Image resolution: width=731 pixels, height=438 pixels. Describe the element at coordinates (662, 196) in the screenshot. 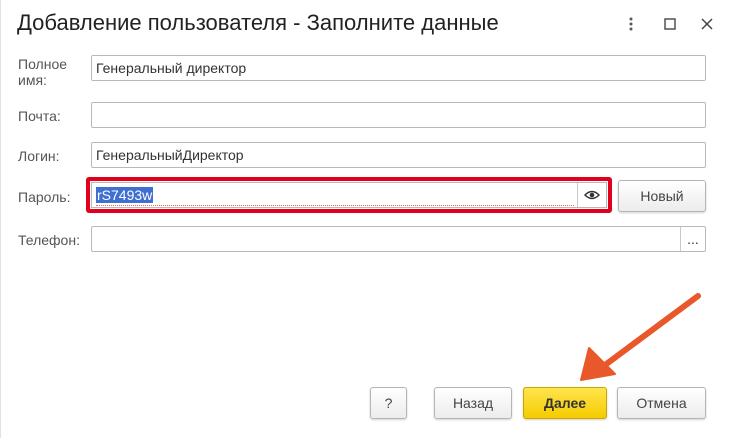

I see `new-password-button: Новый` at that location.